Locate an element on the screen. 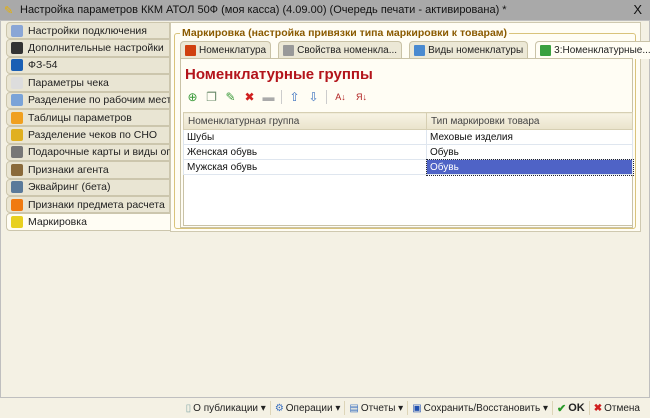  add-icon: ⊕ is located at coordinates (192, 97).